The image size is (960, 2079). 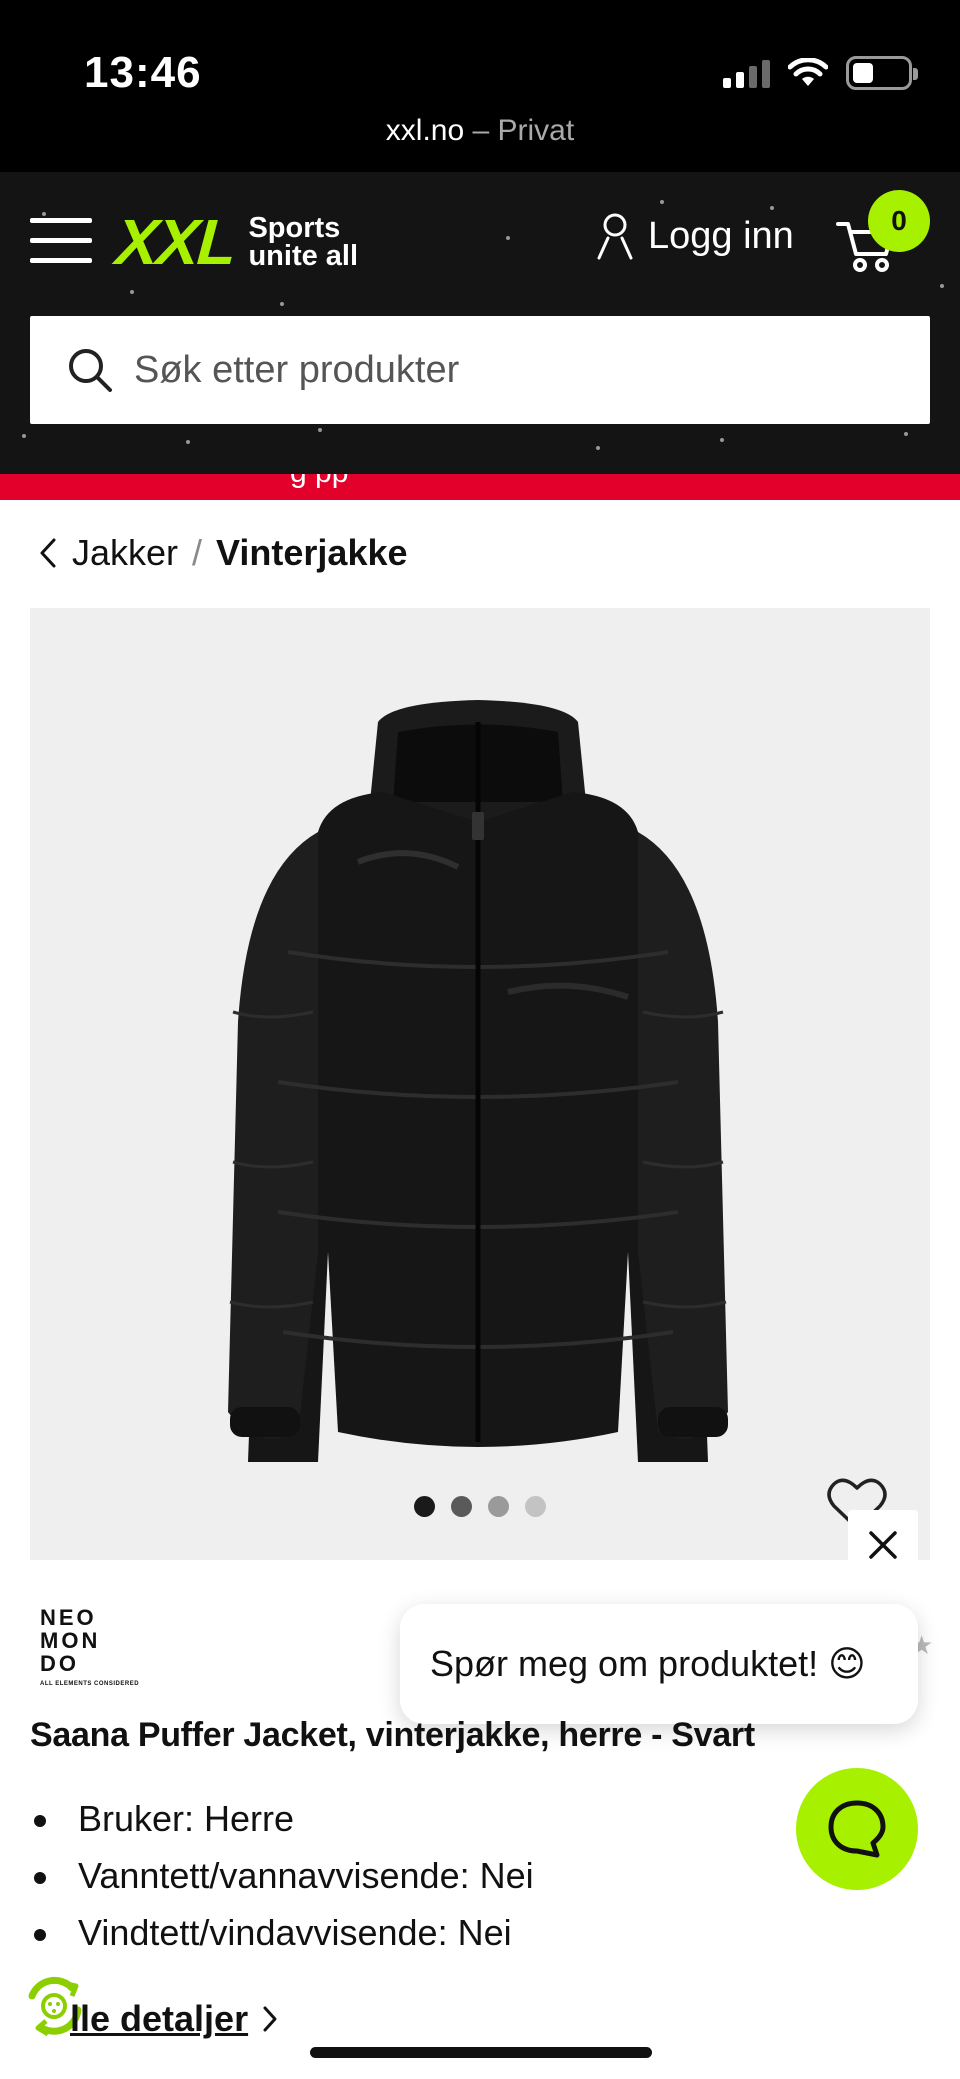 What do you see at coordinates (514, 370) in the screenshot?
I see `search-input` at bounding box center [514, 370].